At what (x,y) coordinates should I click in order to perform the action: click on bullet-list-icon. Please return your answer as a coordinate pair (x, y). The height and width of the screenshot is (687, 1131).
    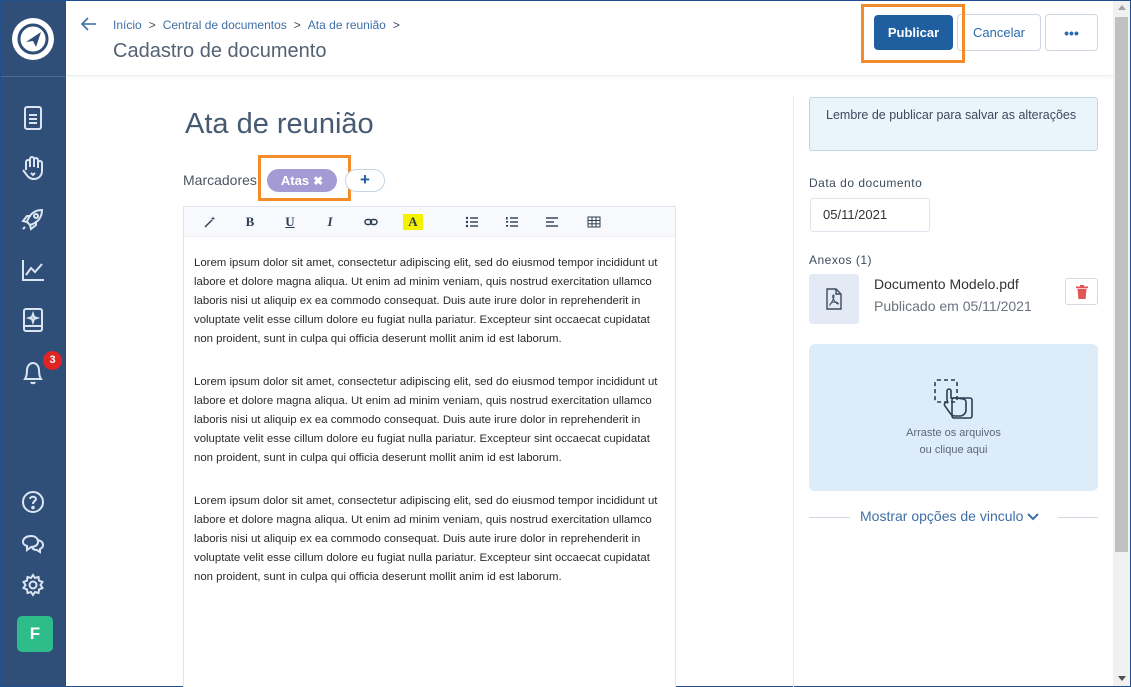
    Looking at the image, I should click on (472, 222).